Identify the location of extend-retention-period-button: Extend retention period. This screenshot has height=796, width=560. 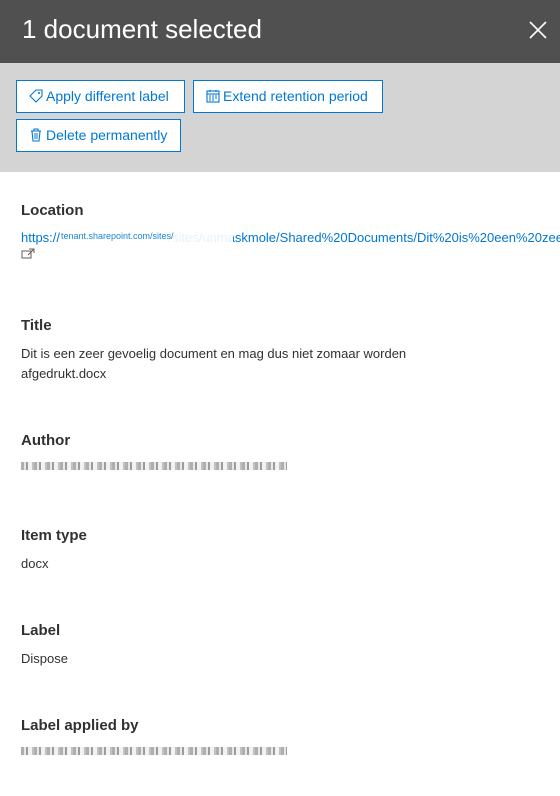
(288, 96).